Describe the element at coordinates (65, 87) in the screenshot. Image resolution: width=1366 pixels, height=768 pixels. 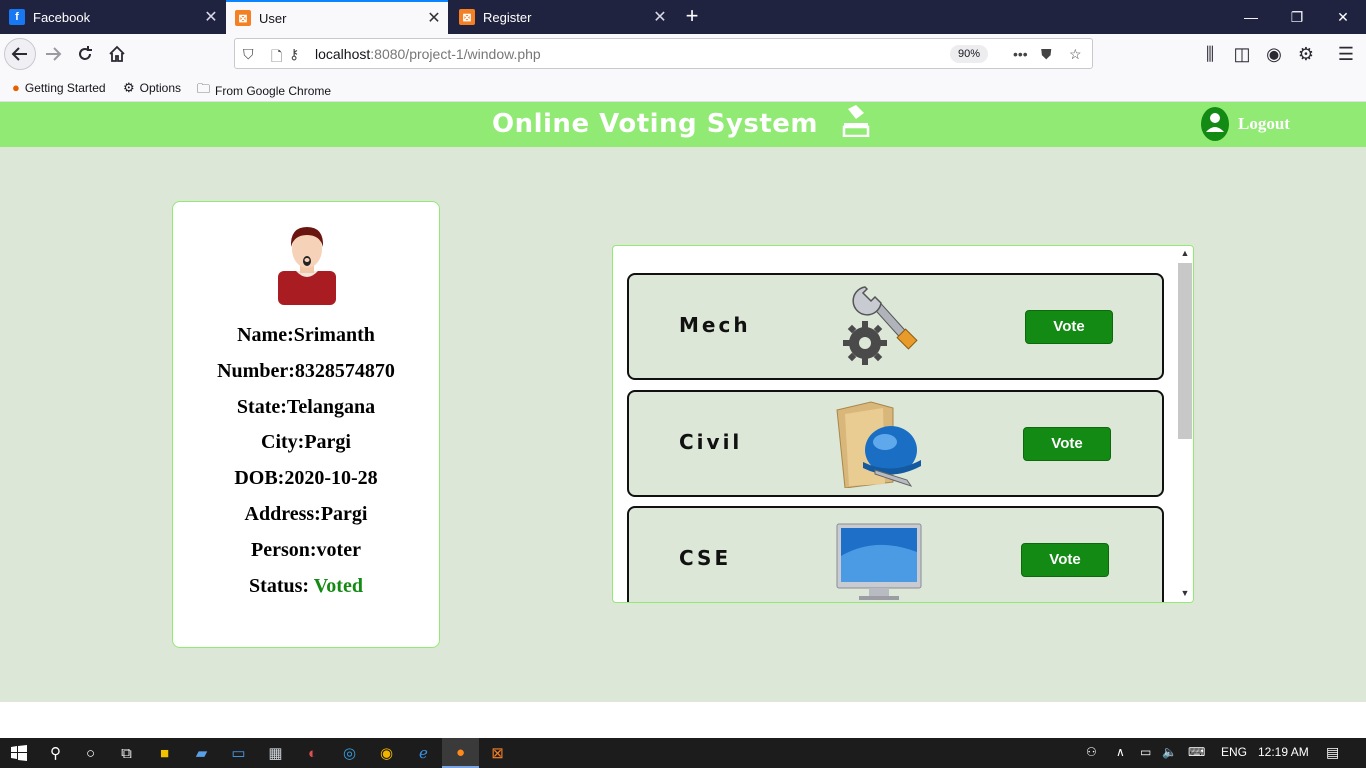
I see `bookmark-label: Getting Started` at that location.